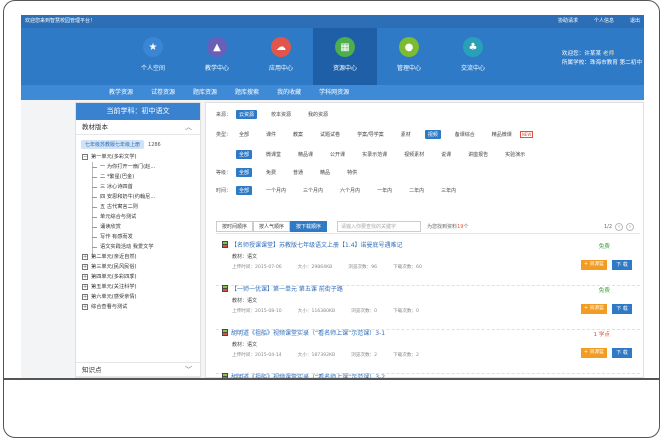 The height and width of the screenshot is (443, 664). I want to click on nav-item-2: ☁ 应用中心, so click(281, 56).